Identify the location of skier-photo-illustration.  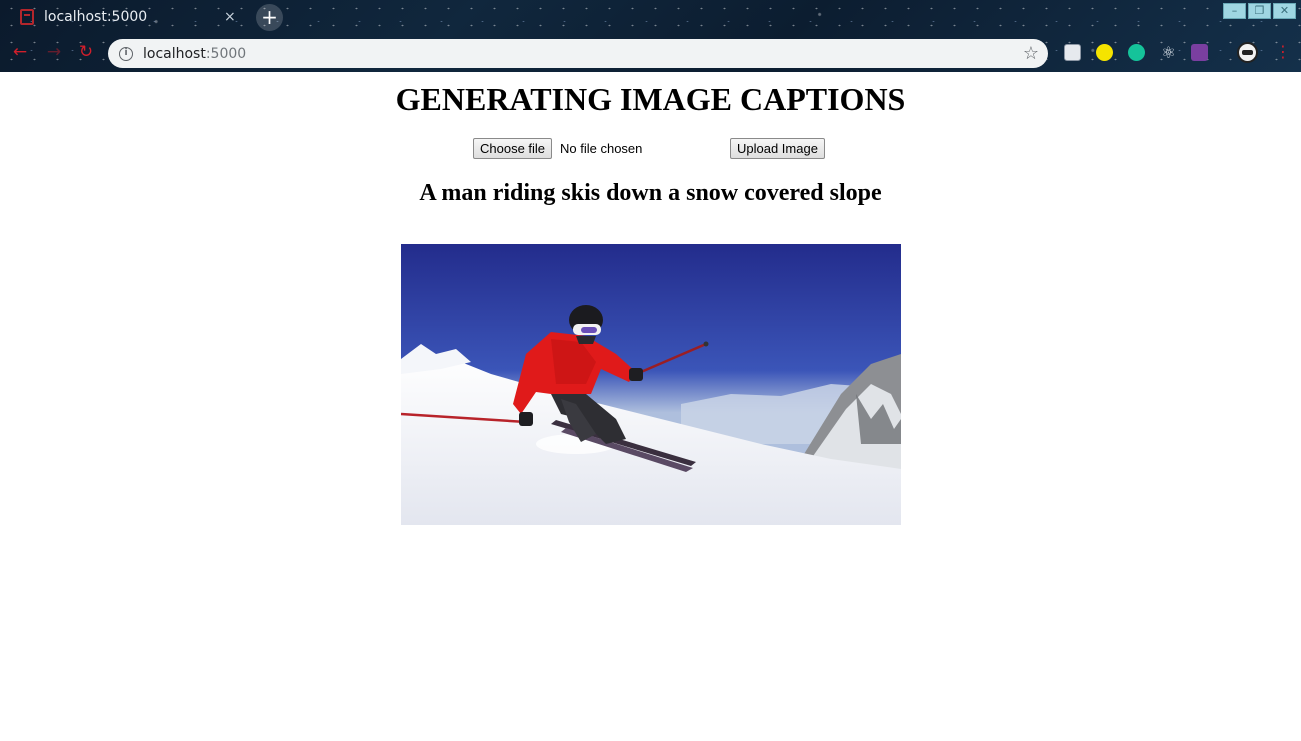
(651, 384).